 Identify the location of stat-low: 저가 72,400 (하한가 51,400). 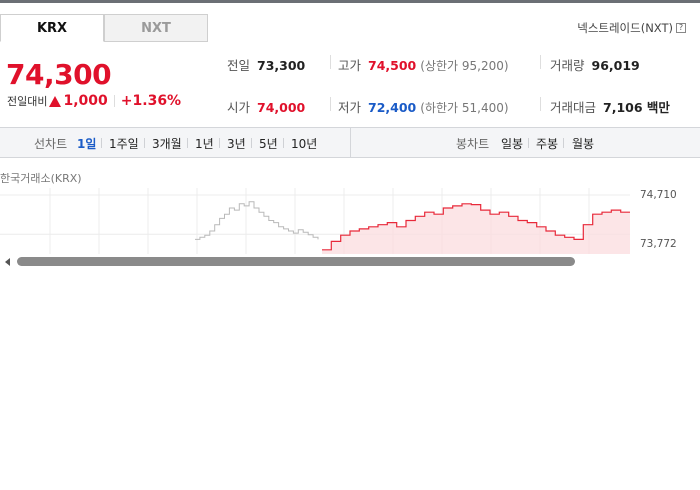
(423, 106).